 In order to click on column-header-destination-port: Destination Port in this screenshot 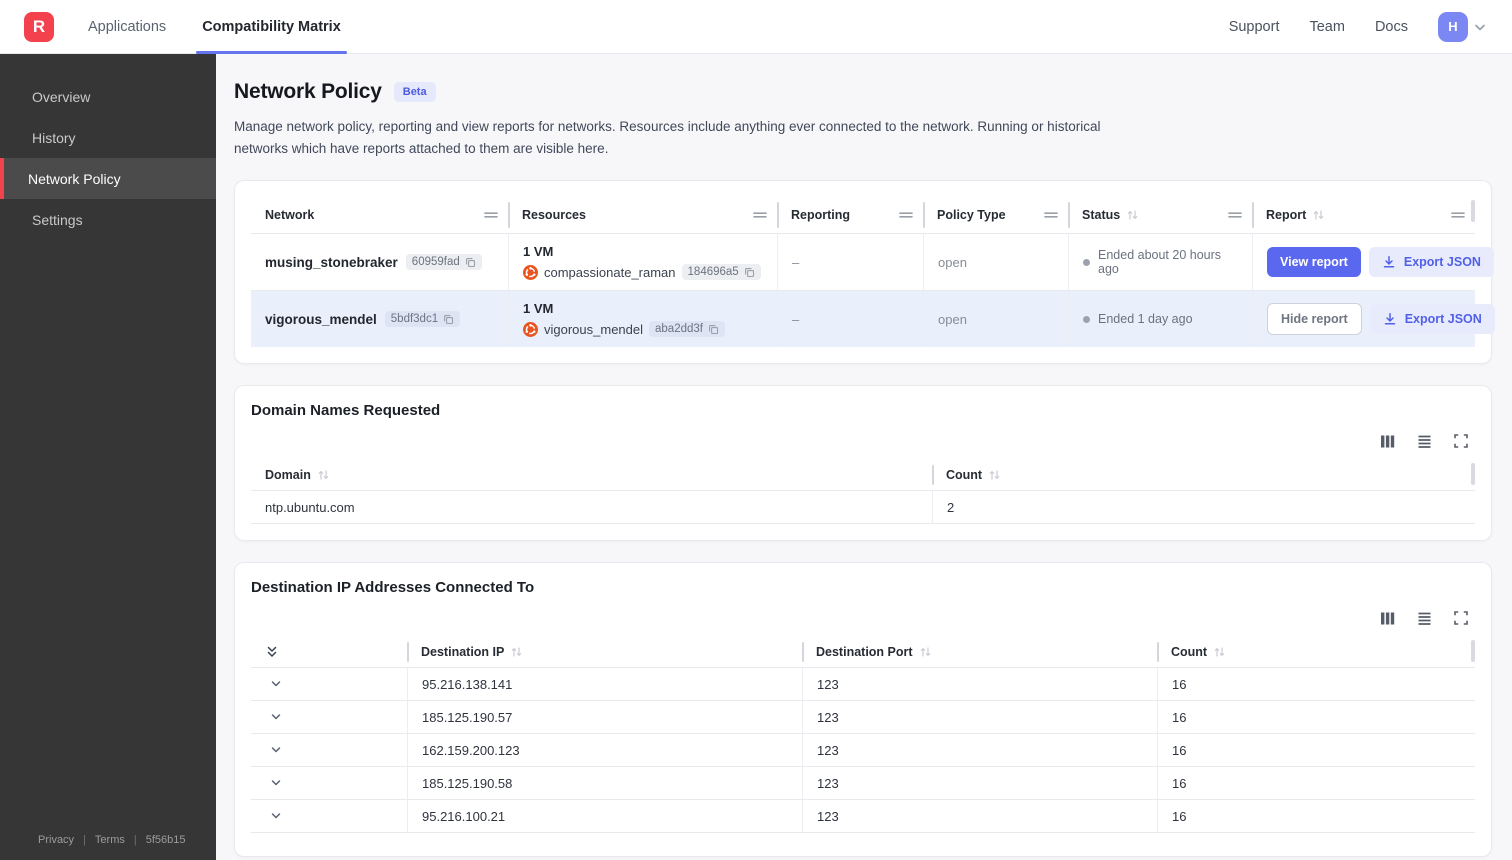, I will do `click(979, 652)`.